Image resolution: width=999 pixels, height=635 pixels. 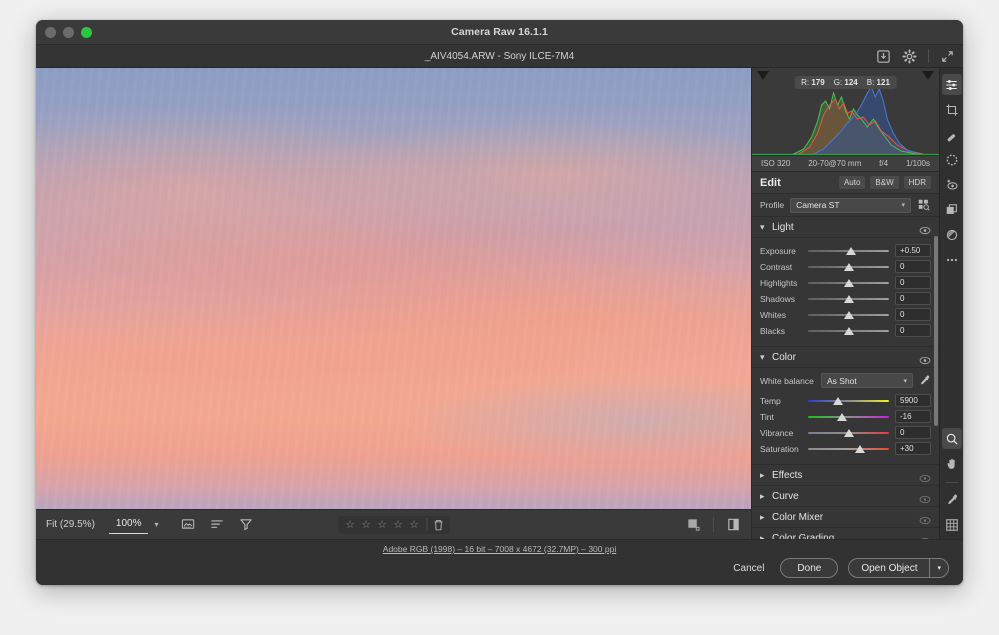 I want to click on section-header-effects: ▸ Effects, so click(x=845, y=475).